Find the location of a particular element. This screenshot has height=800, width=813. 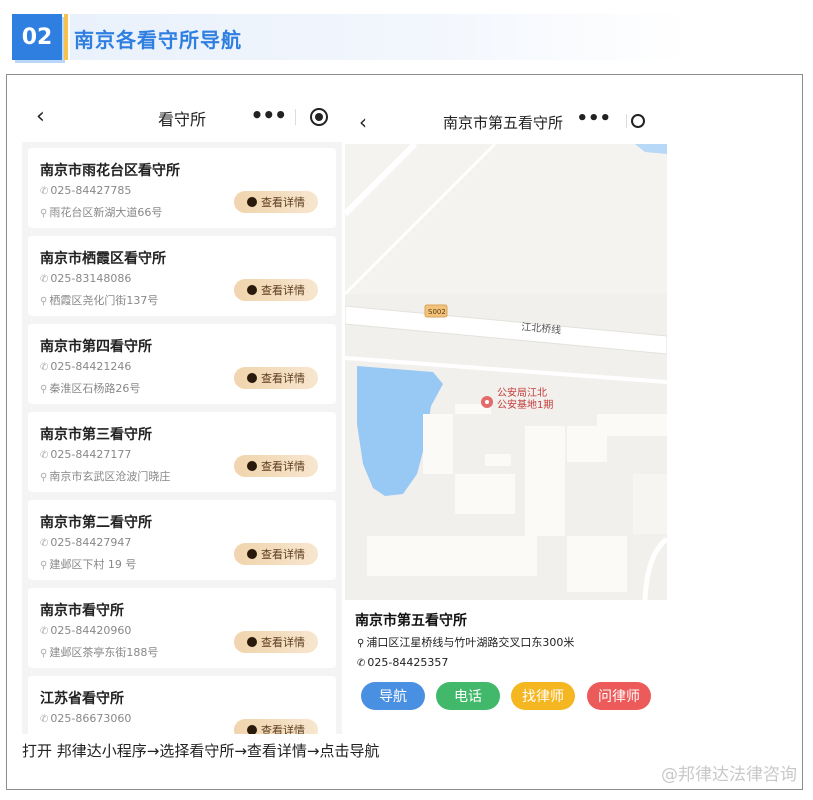

header-accent-bar is located at coordinates (66, 37).